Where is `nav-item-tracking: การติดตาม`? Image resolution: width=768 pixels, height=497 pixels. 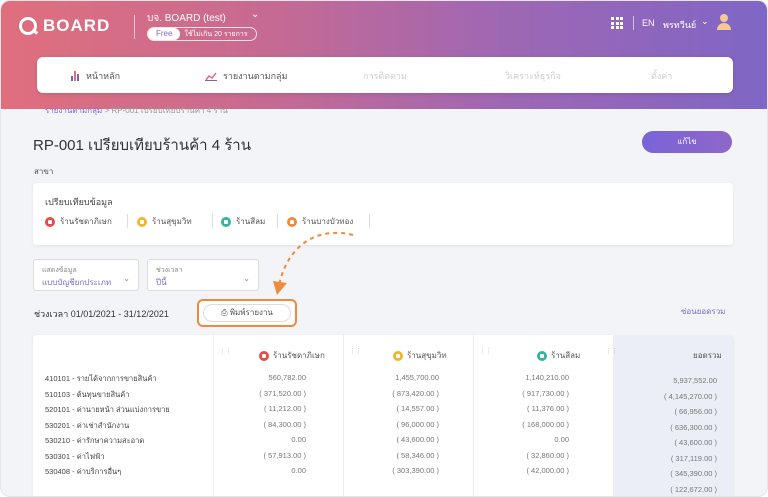 nav-item-tracking: การติดตาม is located at coordinates (385, 76).